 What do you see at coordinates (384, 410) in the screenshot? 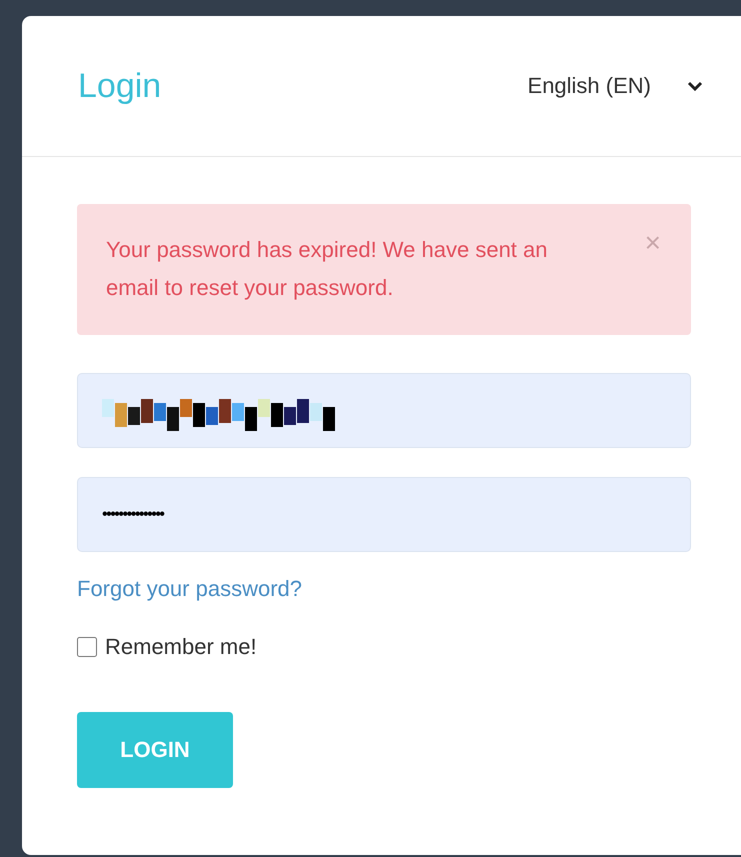
I see `username-field` at bounding box center [384, 410].